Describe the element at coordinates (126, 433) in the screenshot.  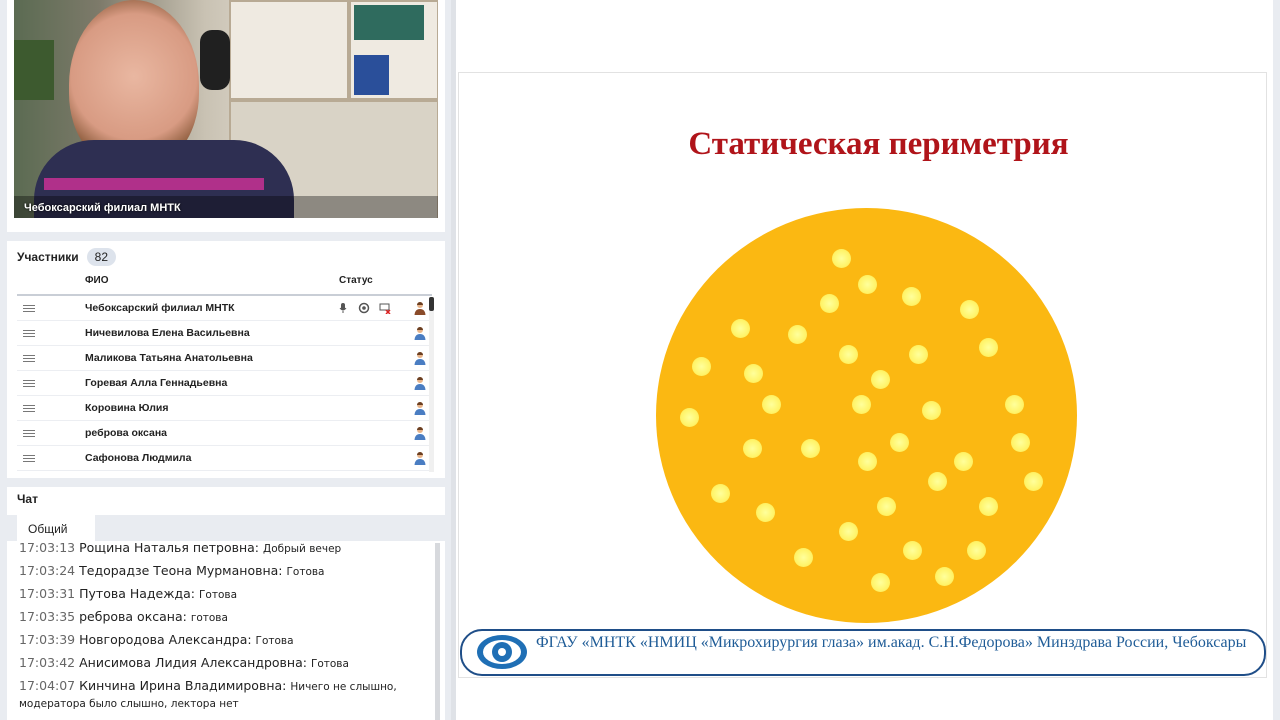
I see `participant-name: реброва оксана` at that location.